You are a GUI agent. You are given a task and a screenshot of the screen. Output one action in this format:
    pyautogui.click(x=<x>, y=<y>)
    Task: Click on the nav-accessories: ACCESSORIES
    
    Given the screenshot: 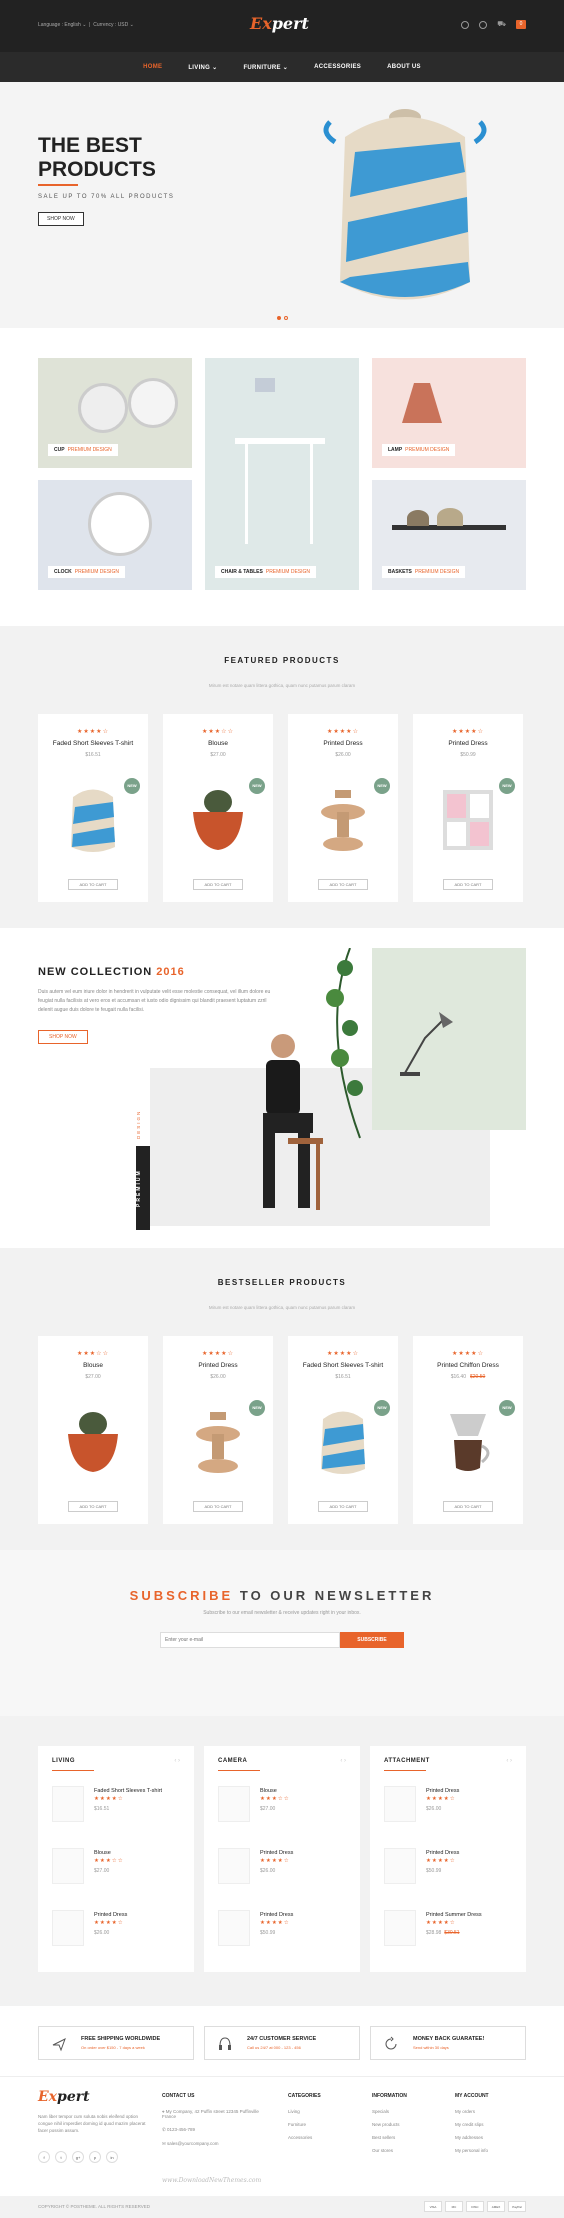 What is the action you would take?
    pyautogui.click(x=337, y=67)
    